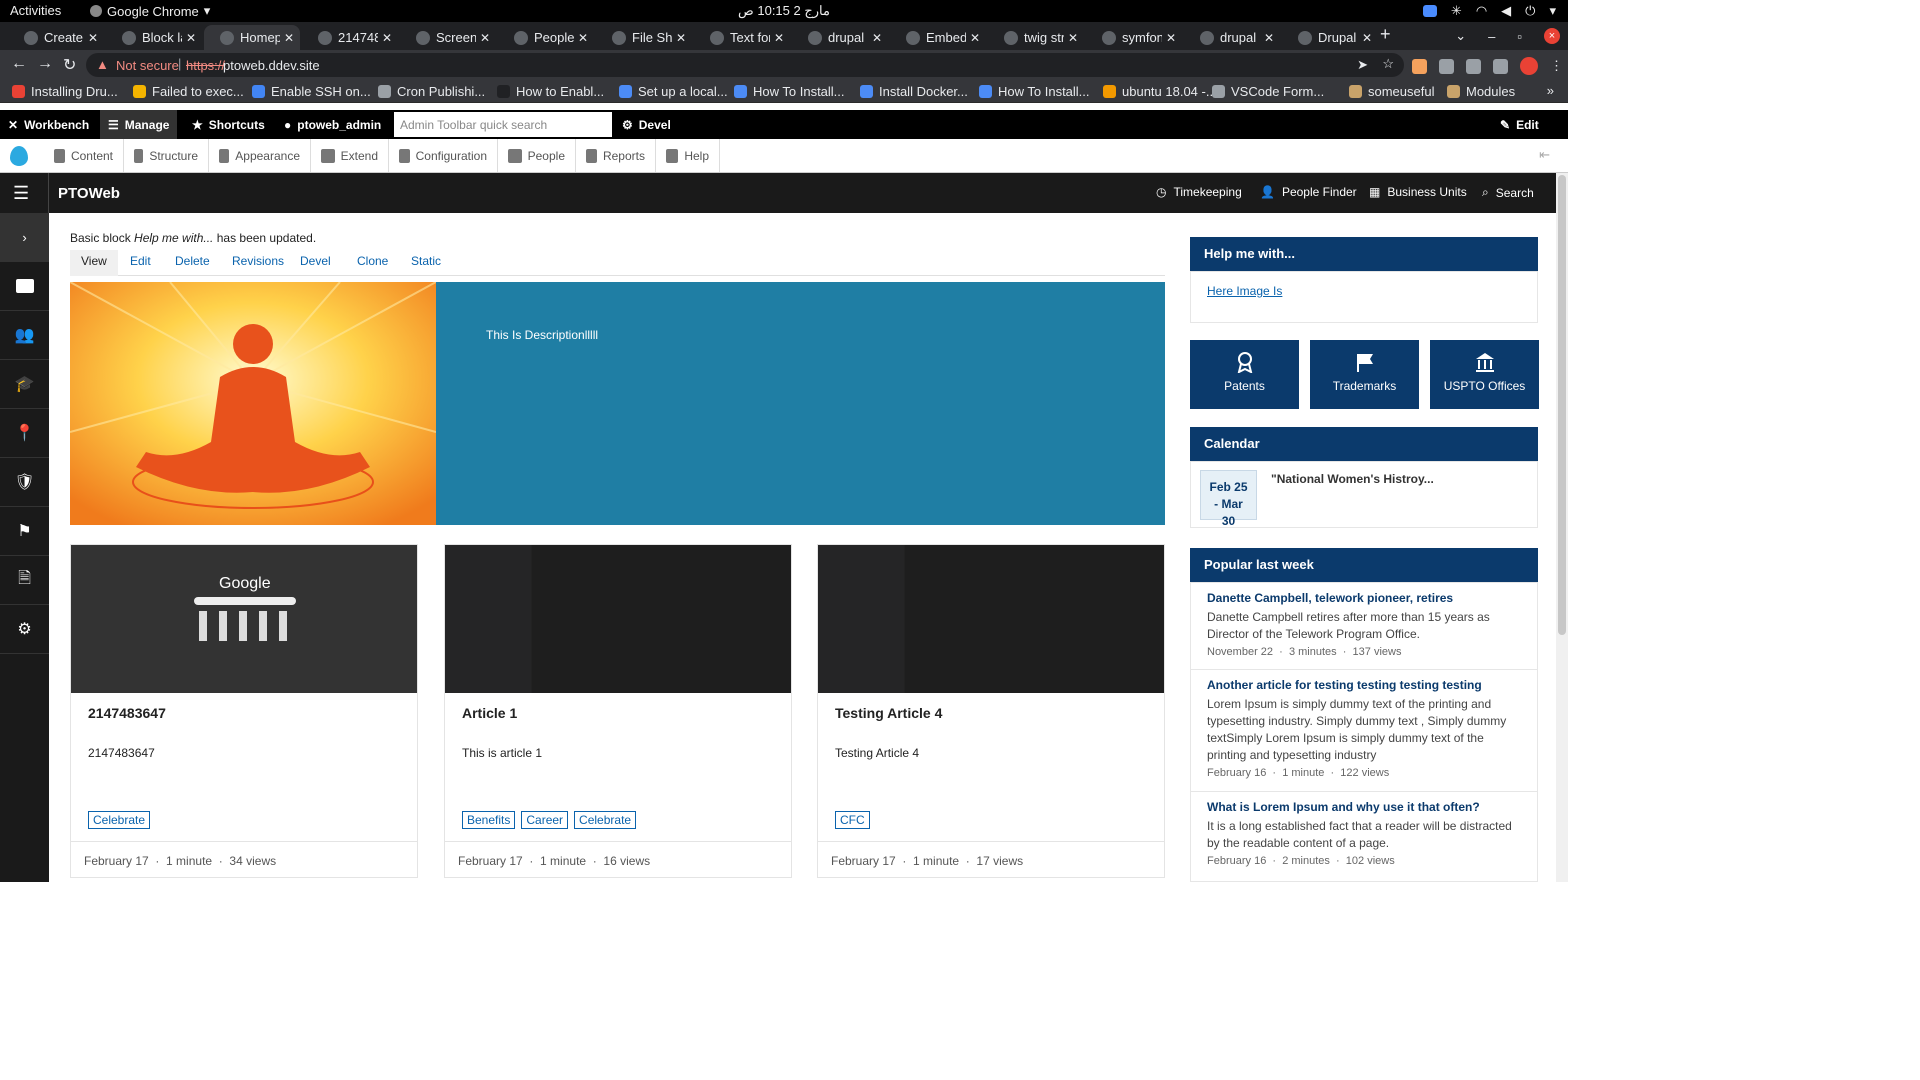  What do you see at coordinates (24, 580) in the screenshot?
I see `document-icon: 🗎` at bounding box center [24, 580].